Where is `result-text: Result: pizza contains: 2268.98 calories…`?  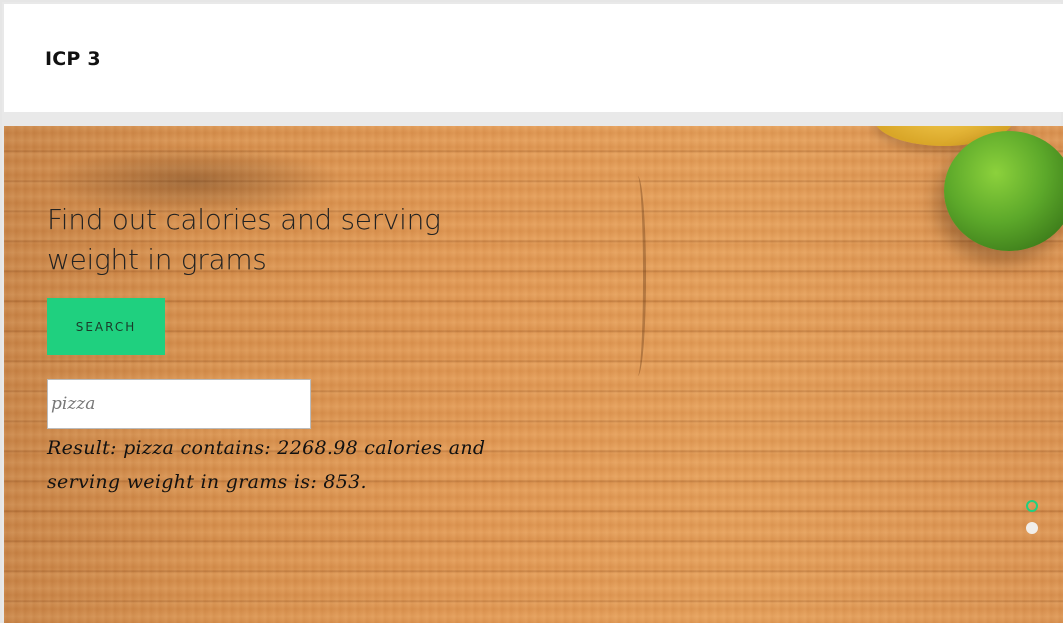 result-text: Result: pizza contains: 2268.98 calories… is located at coordinates (266, 465).